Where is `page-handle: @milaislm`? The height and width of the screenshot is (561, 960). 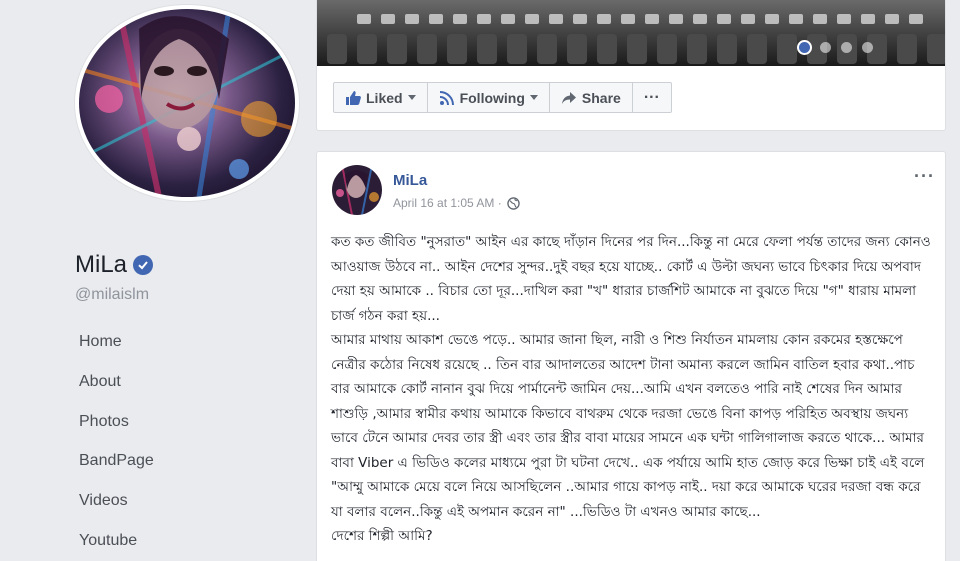 page-handle: @milaislm is located at coordinates (112, 294).